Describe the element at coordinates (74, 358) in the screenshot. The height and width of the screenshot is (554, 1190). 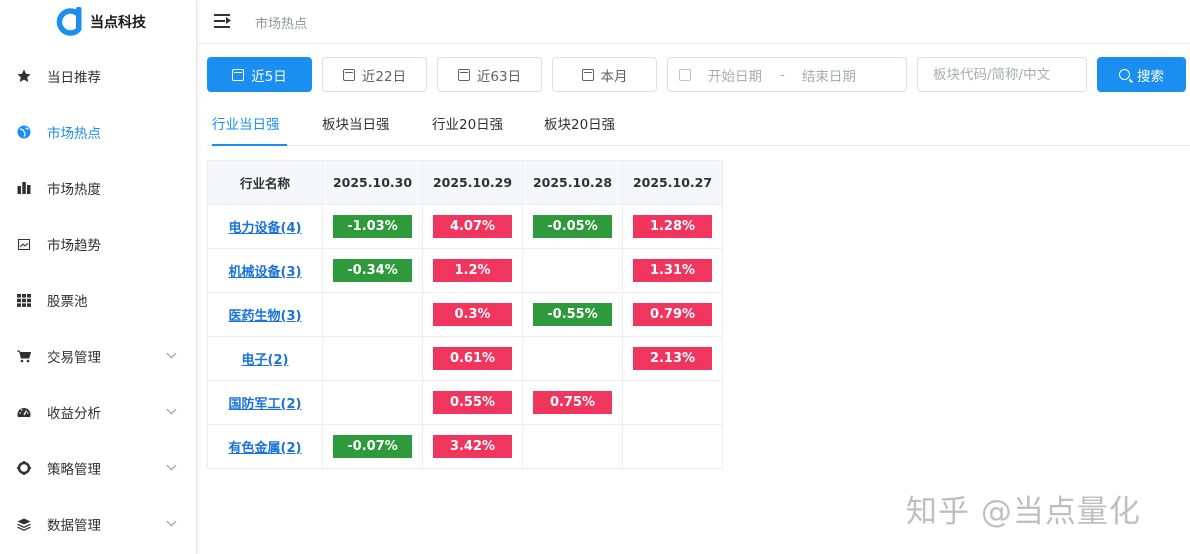
I see `sidebar-item-label: 交易管理` at that location.